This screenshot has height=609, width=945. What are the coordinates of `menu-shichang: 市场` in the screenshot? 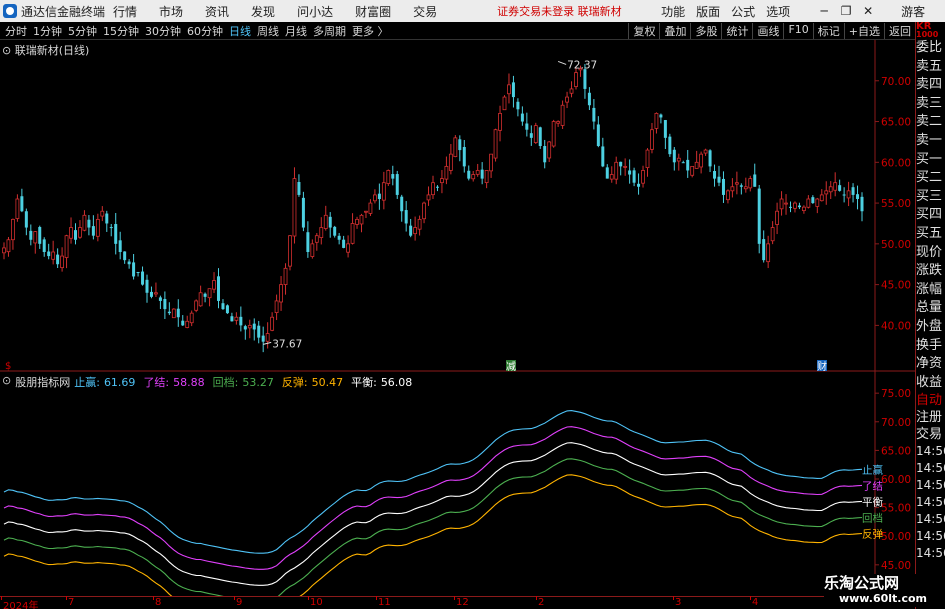 It's located at (171, 11).